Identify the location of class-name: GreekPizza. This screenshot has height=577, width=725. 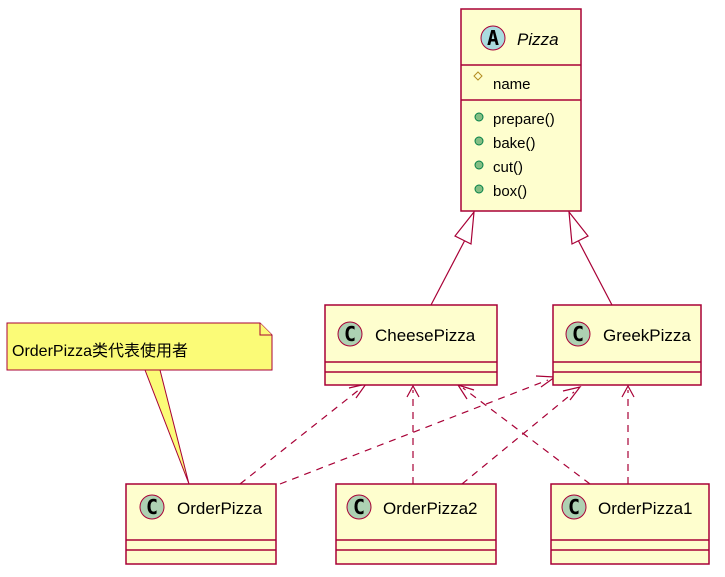
(647, 335).